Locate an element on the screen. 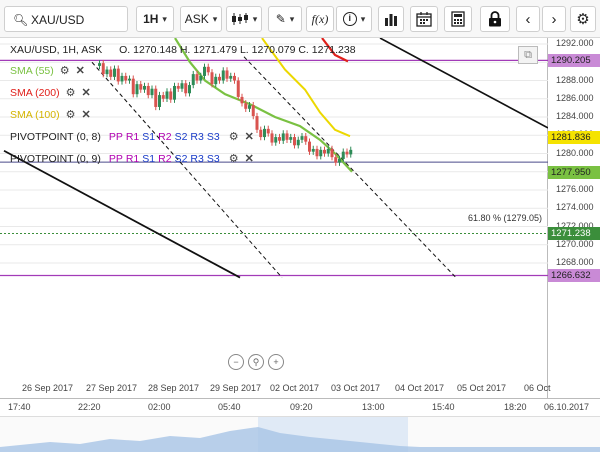 The image size is (600, 455). drawing-tools-button: ✎ ▾ is located at coordinates (285, 19).